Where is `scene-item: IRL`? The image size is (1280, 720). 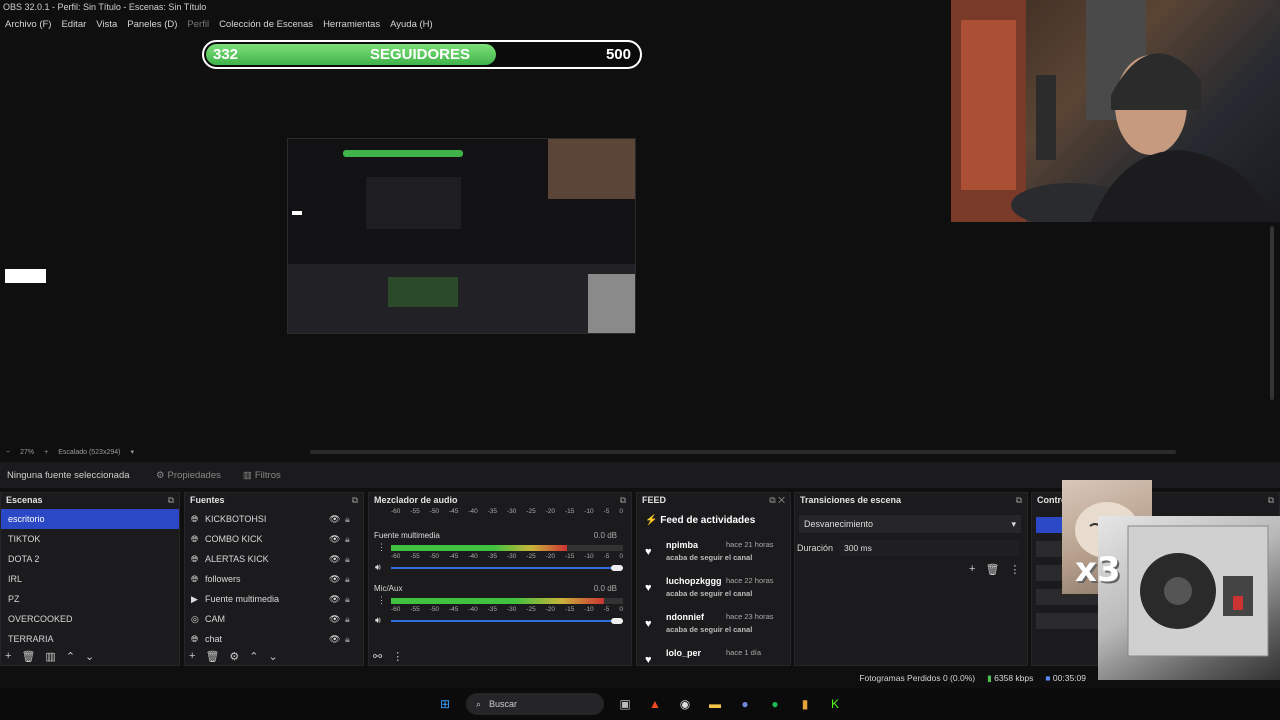
scene-item: IRL is located at coordinates (90, 579).